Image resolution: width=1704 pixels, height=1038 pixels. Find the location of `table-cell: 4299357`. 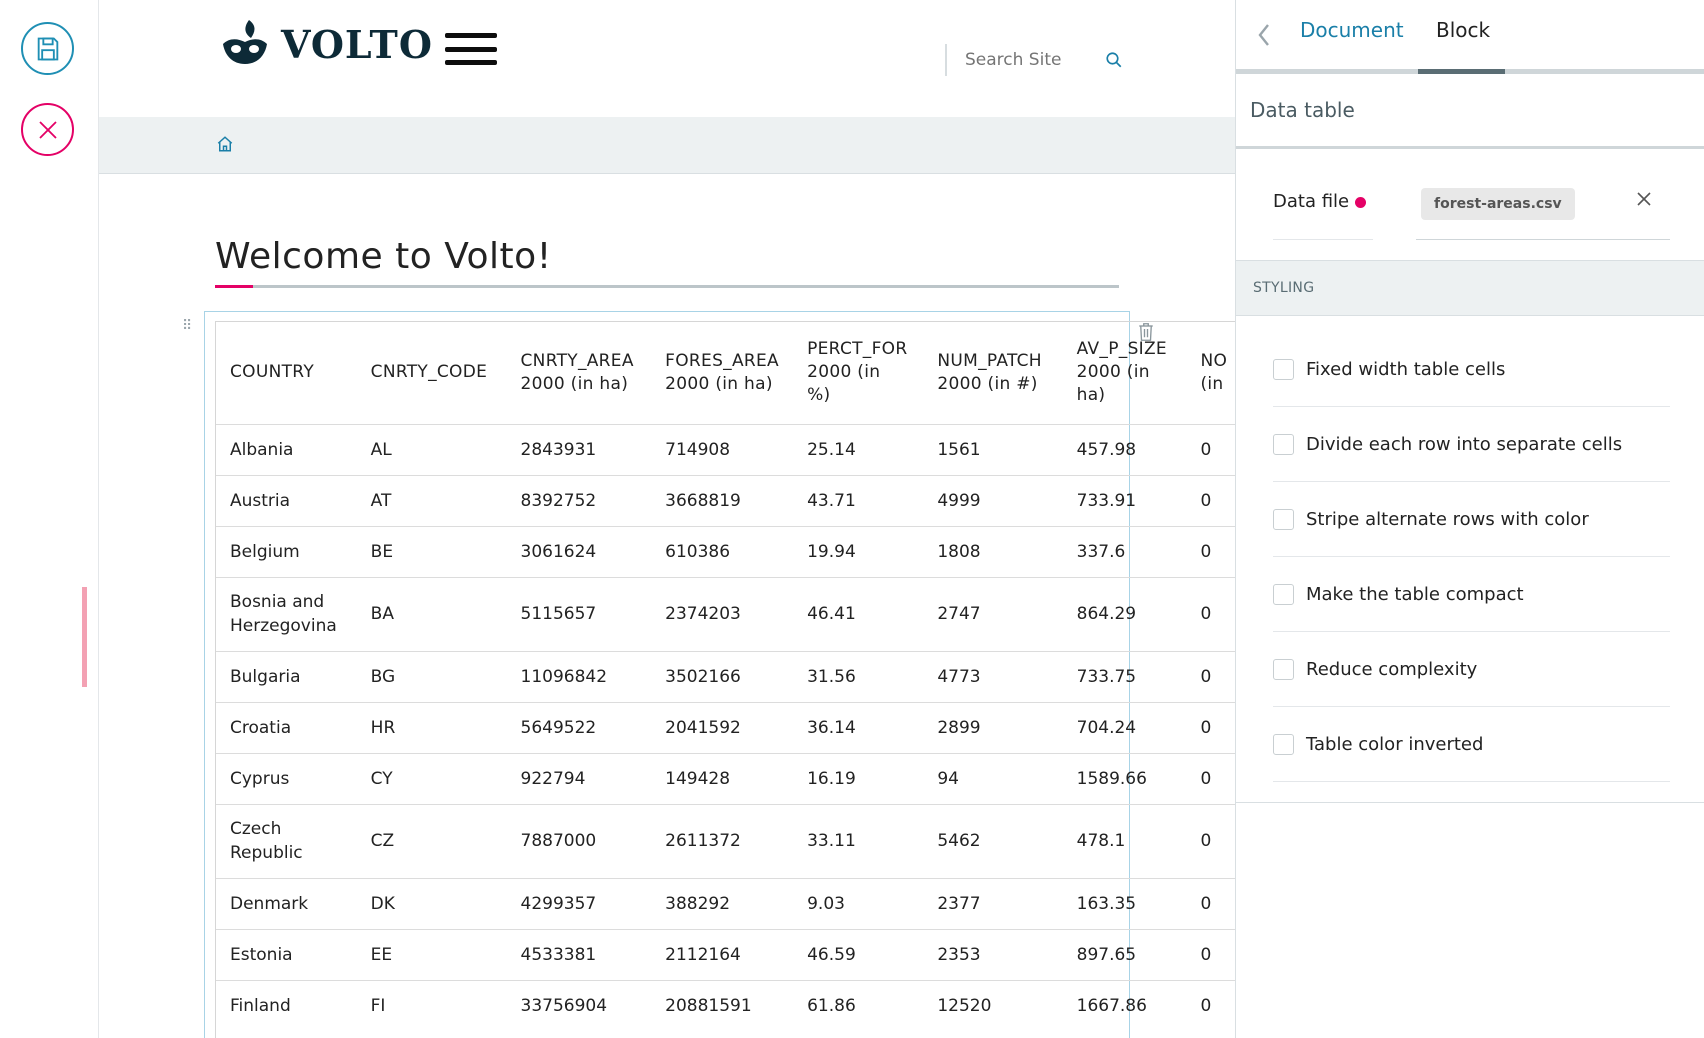

table-cell: 4299357 is located at coordinates (579, 903).